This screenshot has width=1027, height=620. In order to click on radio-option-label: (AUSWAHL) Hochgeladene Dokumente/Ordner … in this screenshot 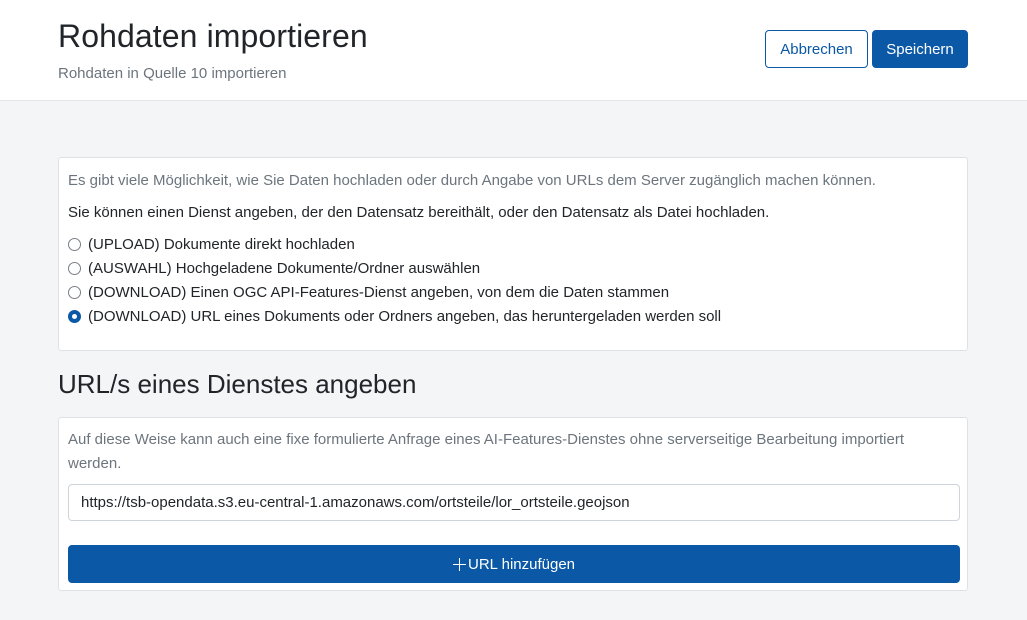, I will do `click(284, 268)`.